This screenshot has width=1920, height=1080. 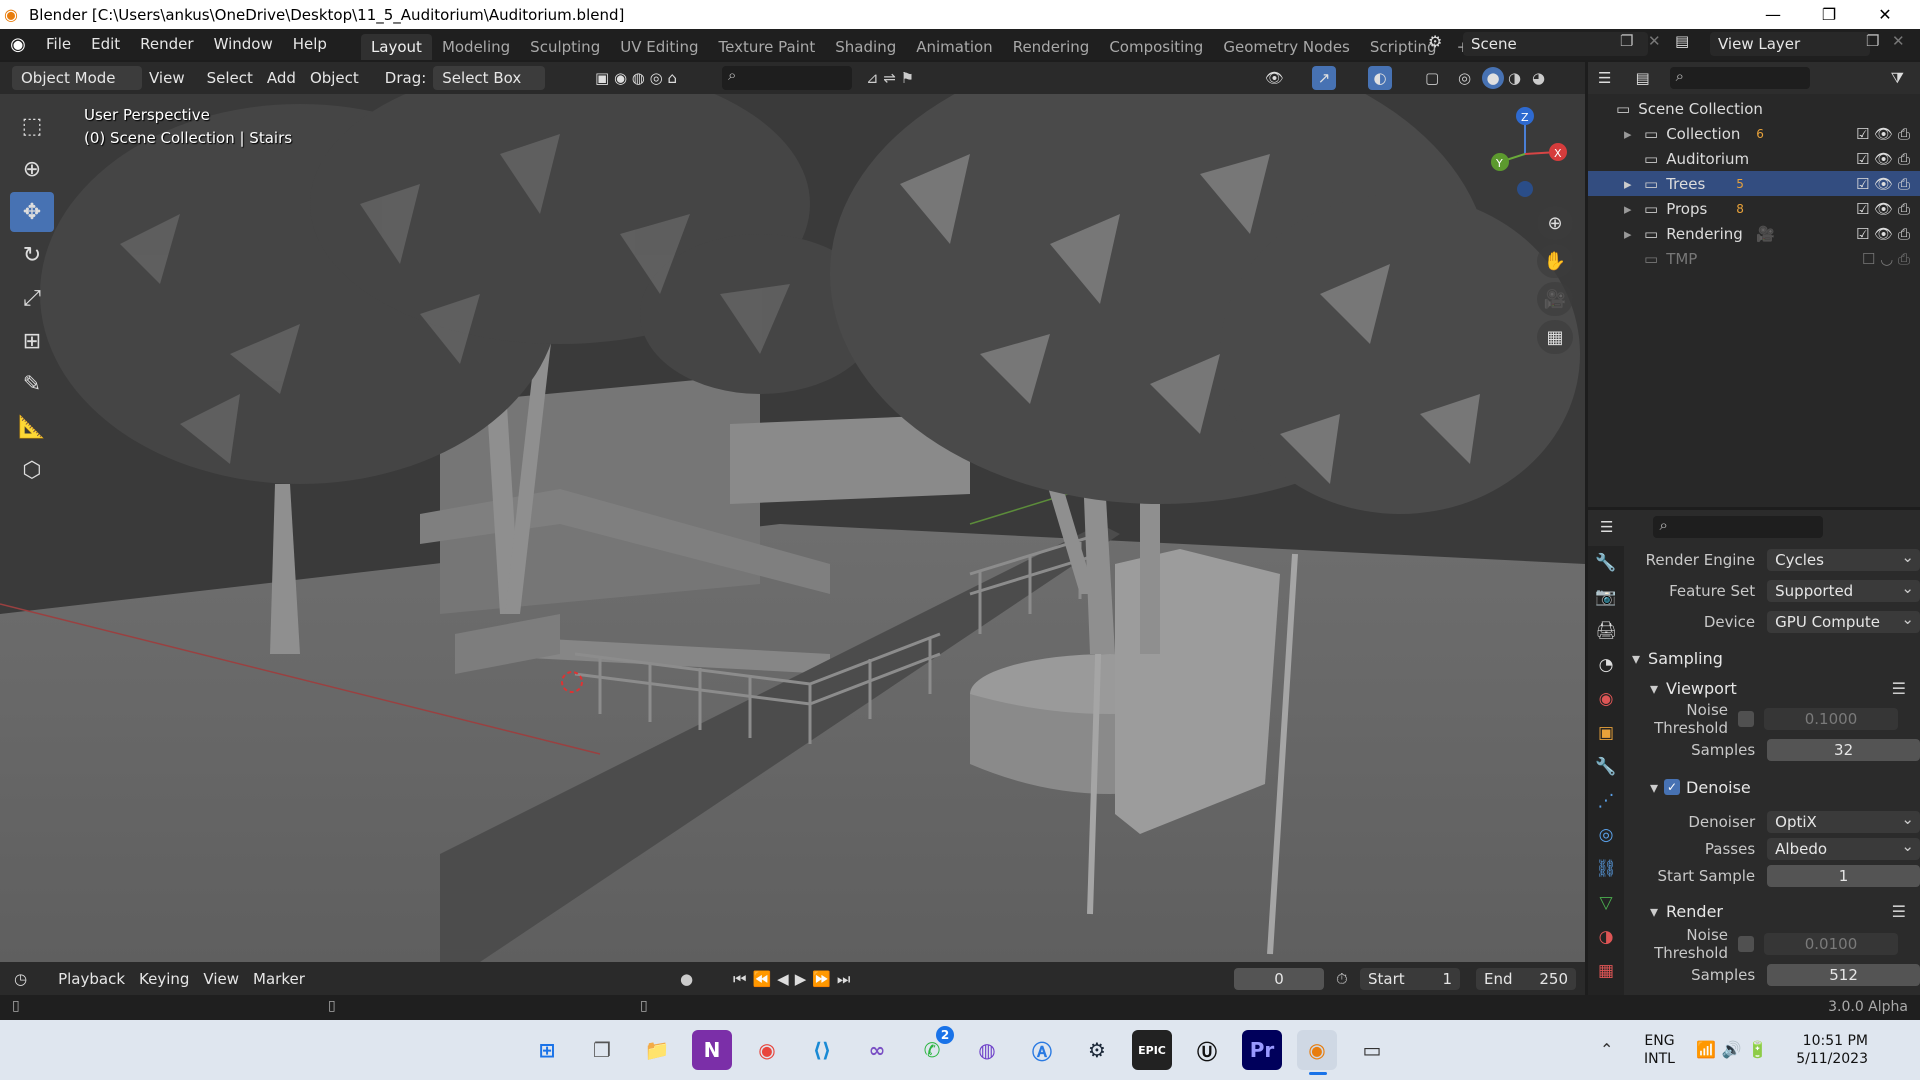 What do you see at coordinates (1772, 911) in the screenshot?
I see `render-subsection-header: ▾ Render ☰` at bounding box center [1772, 911].